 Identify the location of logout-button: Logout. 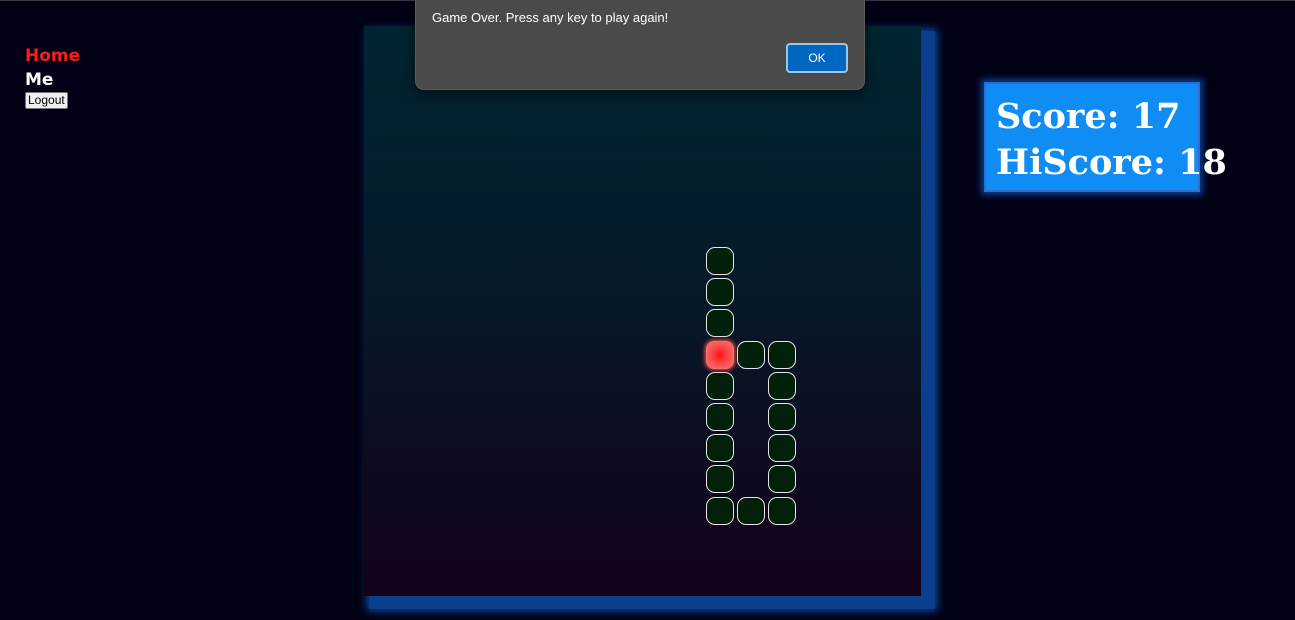
(46, 100).